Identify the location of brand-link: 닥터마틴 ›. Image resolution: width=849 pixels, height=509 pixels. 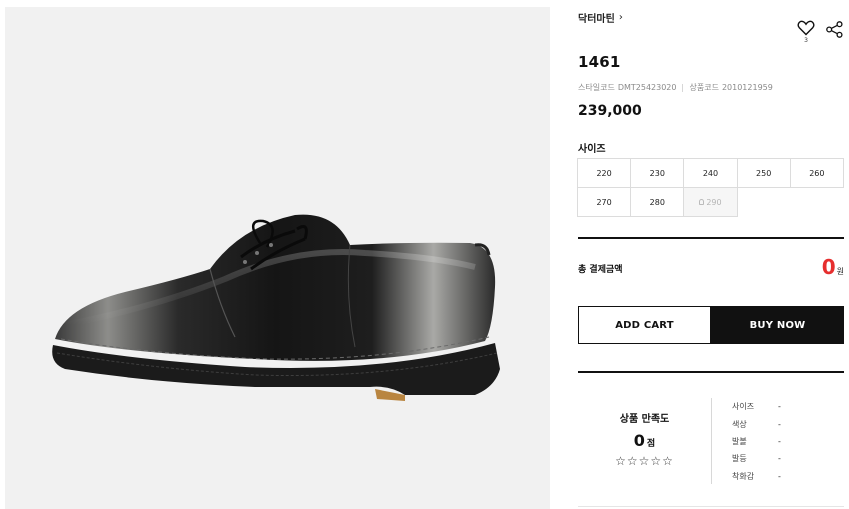
(600, 17).